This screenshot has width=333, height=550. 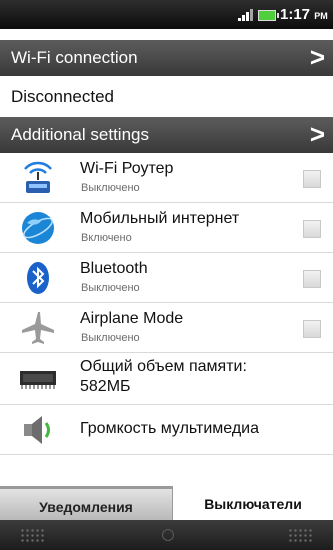 I want to click on row-title: Airplane Mode, so click(x=132, y=318).